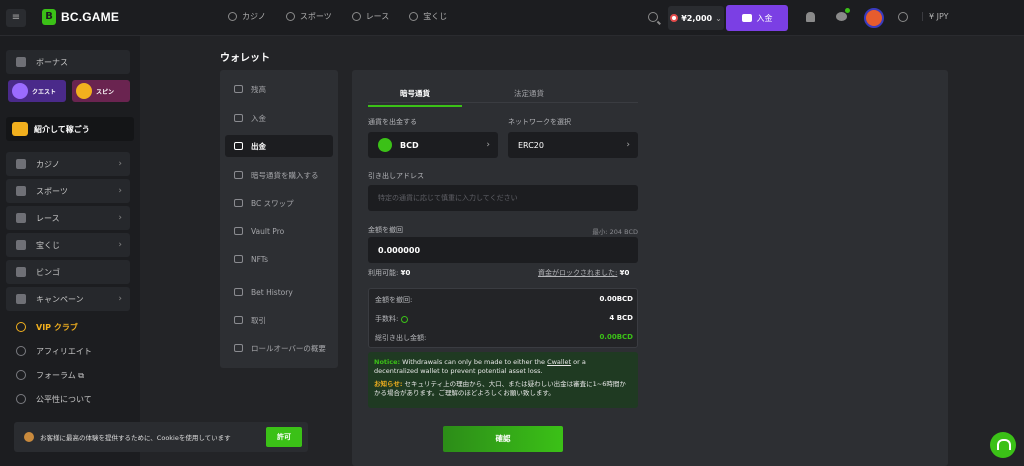  I want to click on globe-icon, so click(903, 17).